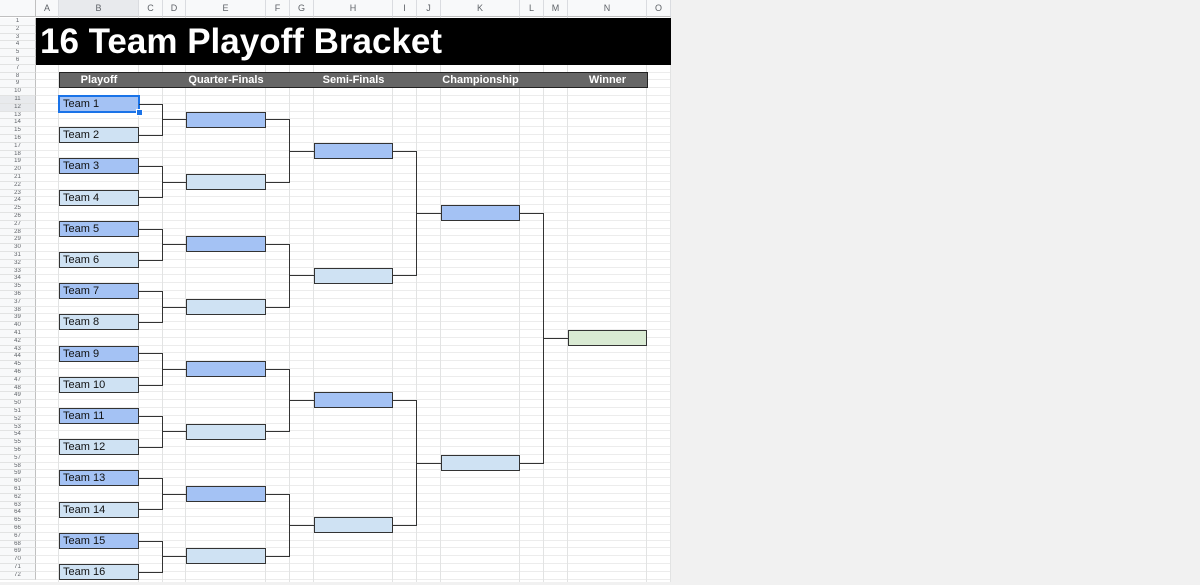  I want to click on column-header-d: D, so click(174, 8).